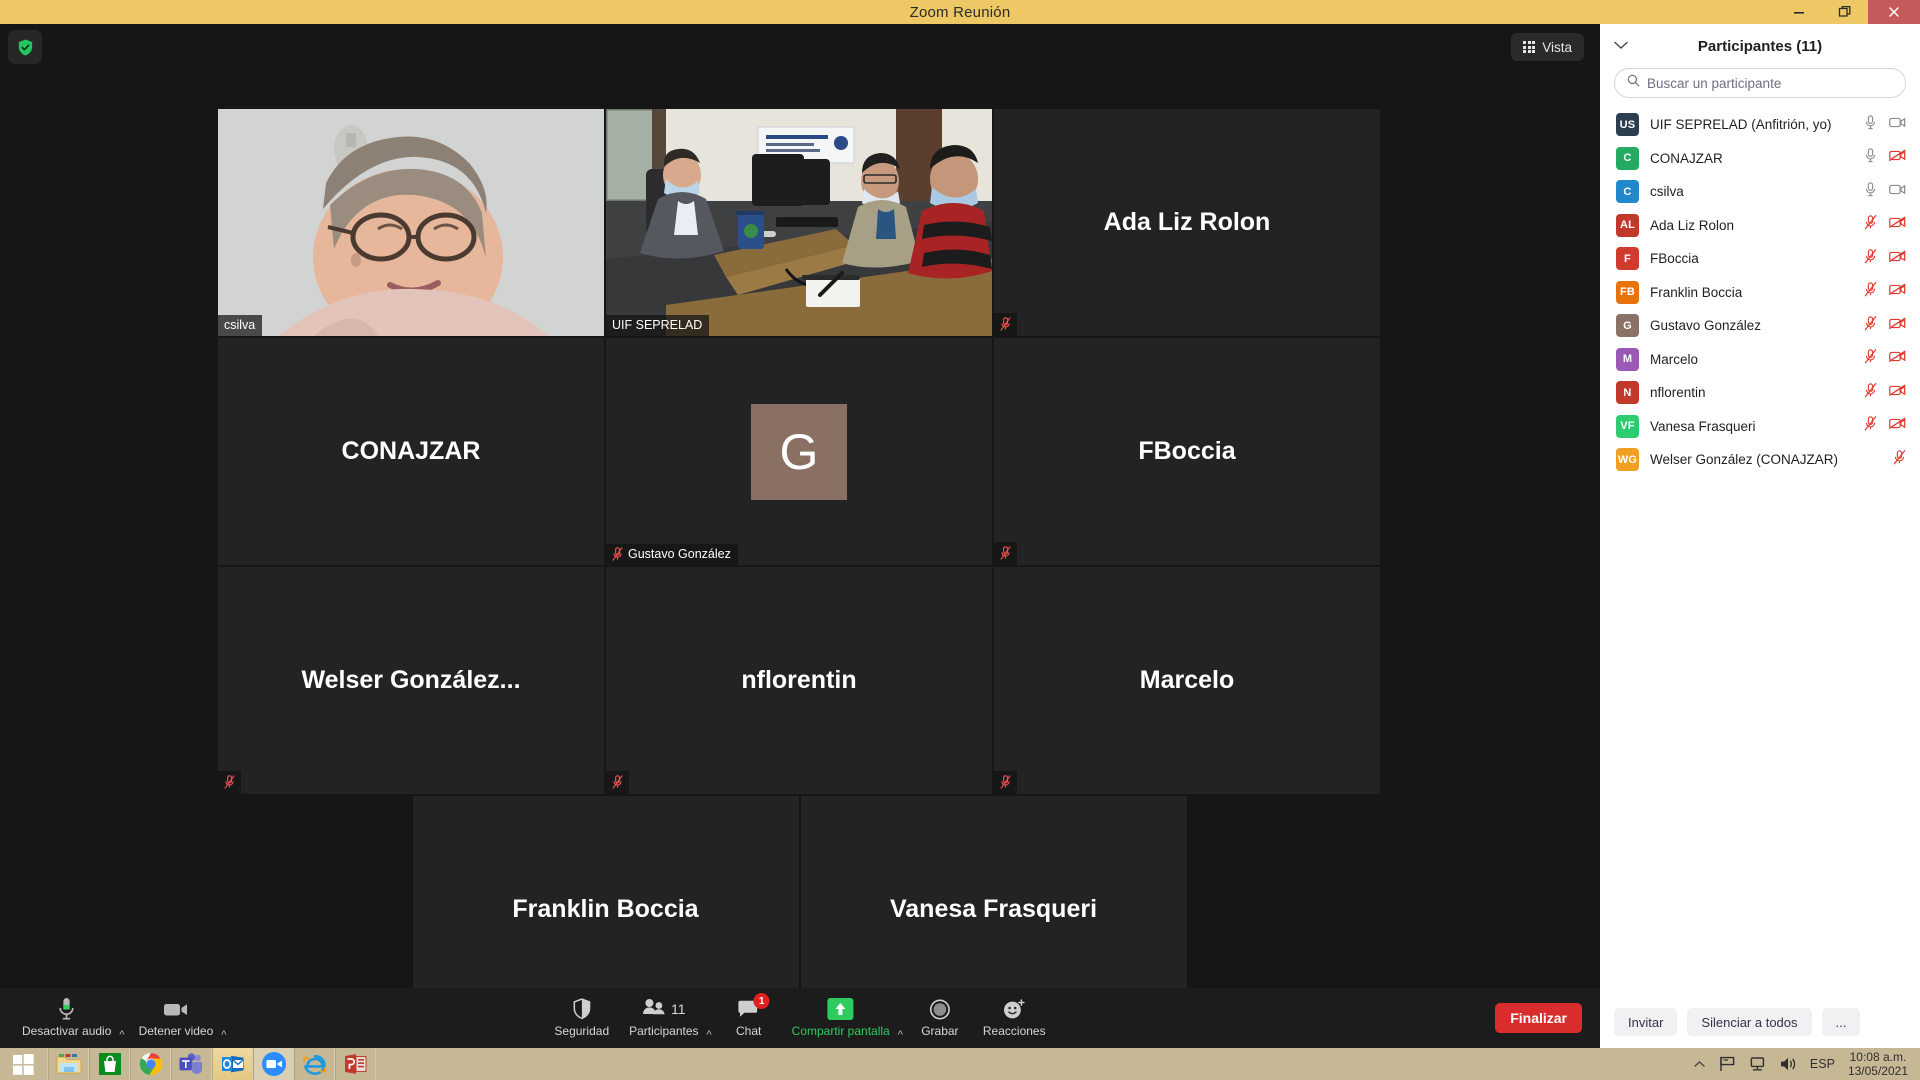  I want to click on participants-button: 11 Participantes, so click(663, 1016).